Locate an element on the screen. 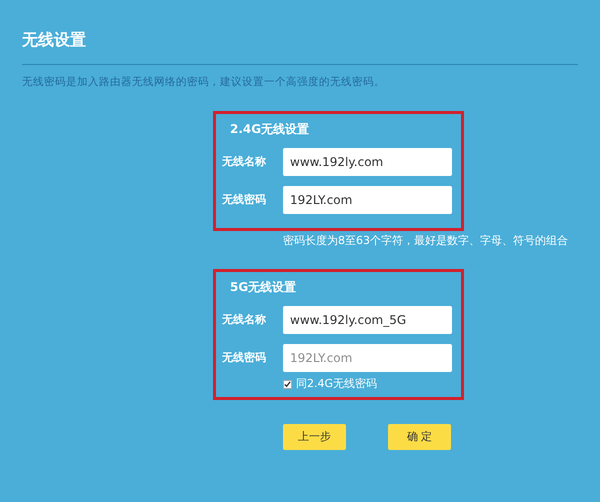  hint-text: 密码长度为8至63个字符，最好是数字、字母、符号的组合 is located at coordinates (426, 240).